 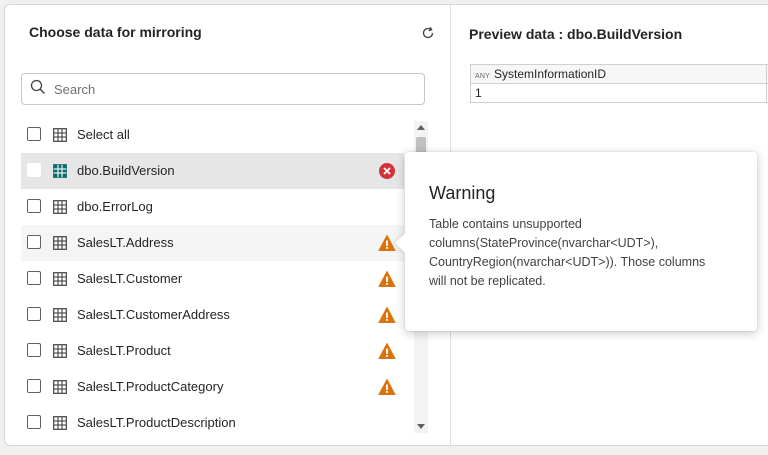 What do you see at coordinates (153, 314) in the screenshot?
I see `list-item-label: SalesLT.CustomerAddress` at bounding box center [153, 314].